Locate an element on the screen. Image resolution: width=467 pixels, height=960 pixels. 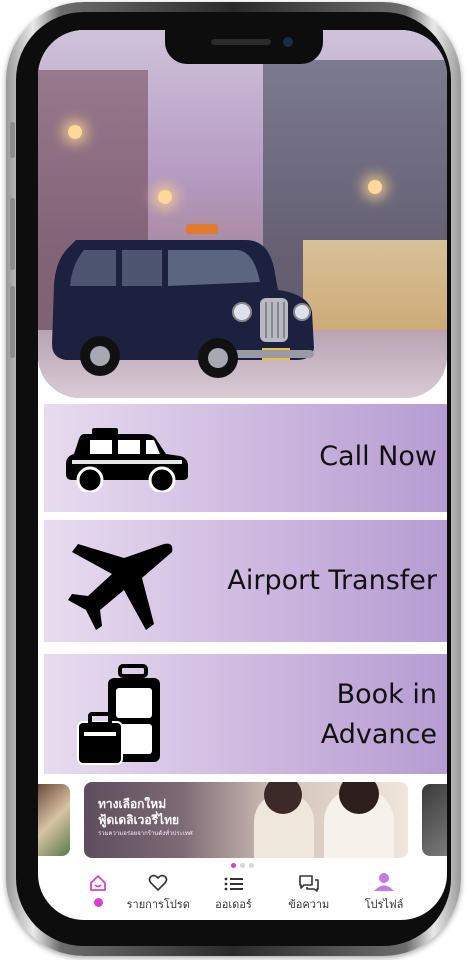
banner-next is located at coordinates (434, 820).